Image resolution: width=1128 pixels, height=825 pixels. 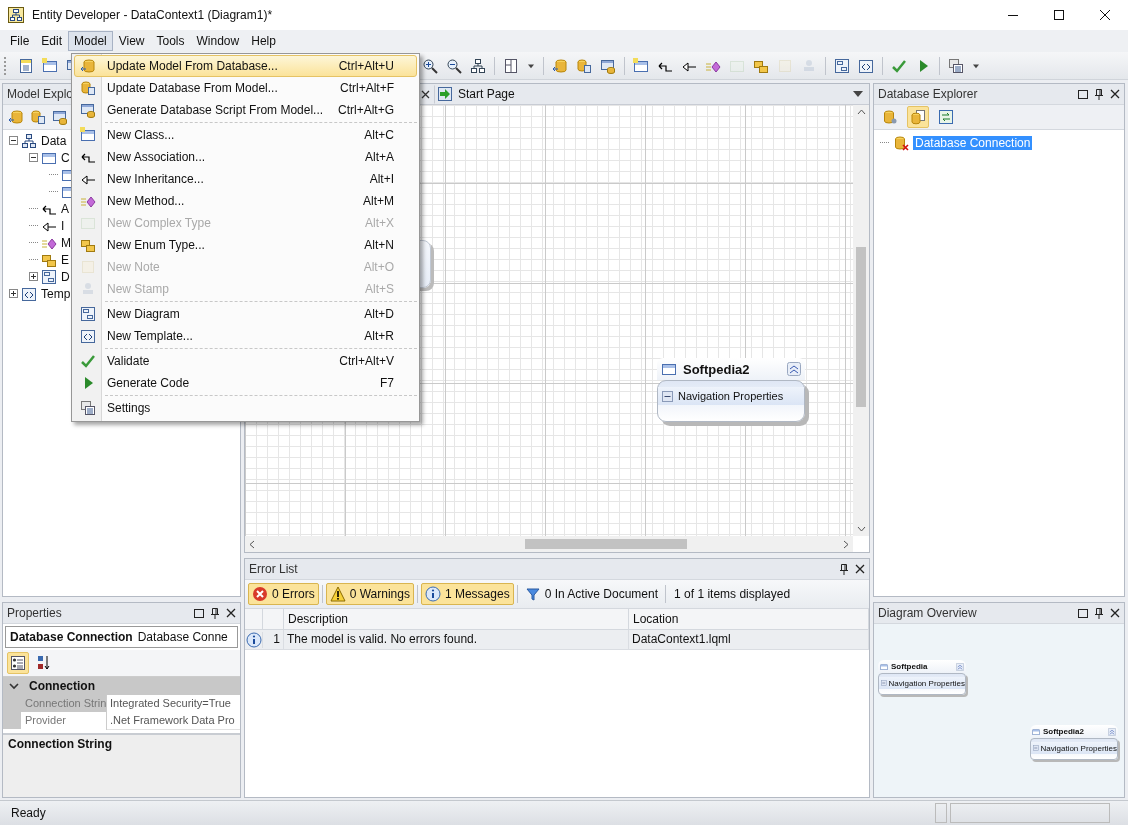 What do you see at coordinates (90, 41) in the screenshot?
I see `menu-item: Model` at bounding box center [90, 41].